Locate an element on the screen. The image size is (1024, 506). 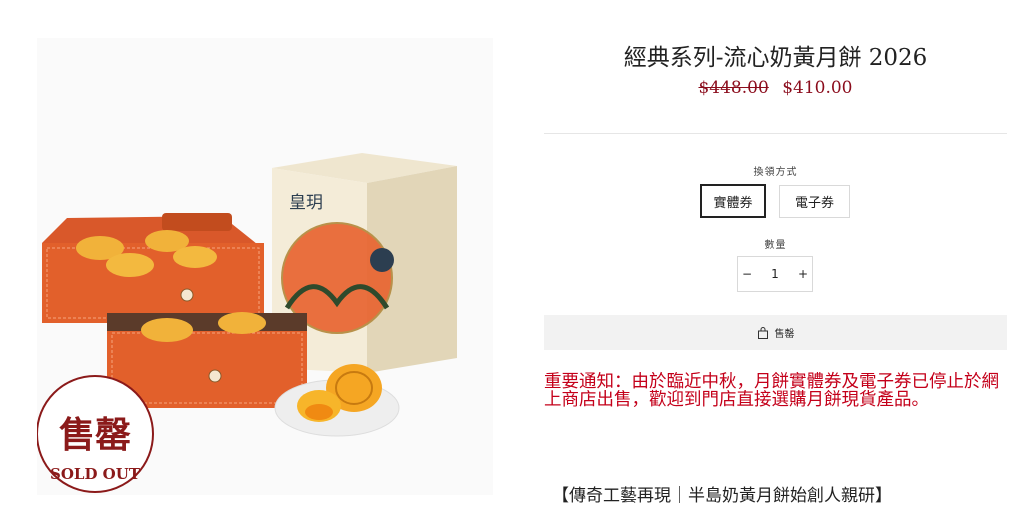
quantity-decrease-button: − is located at coordinates (747, 274).